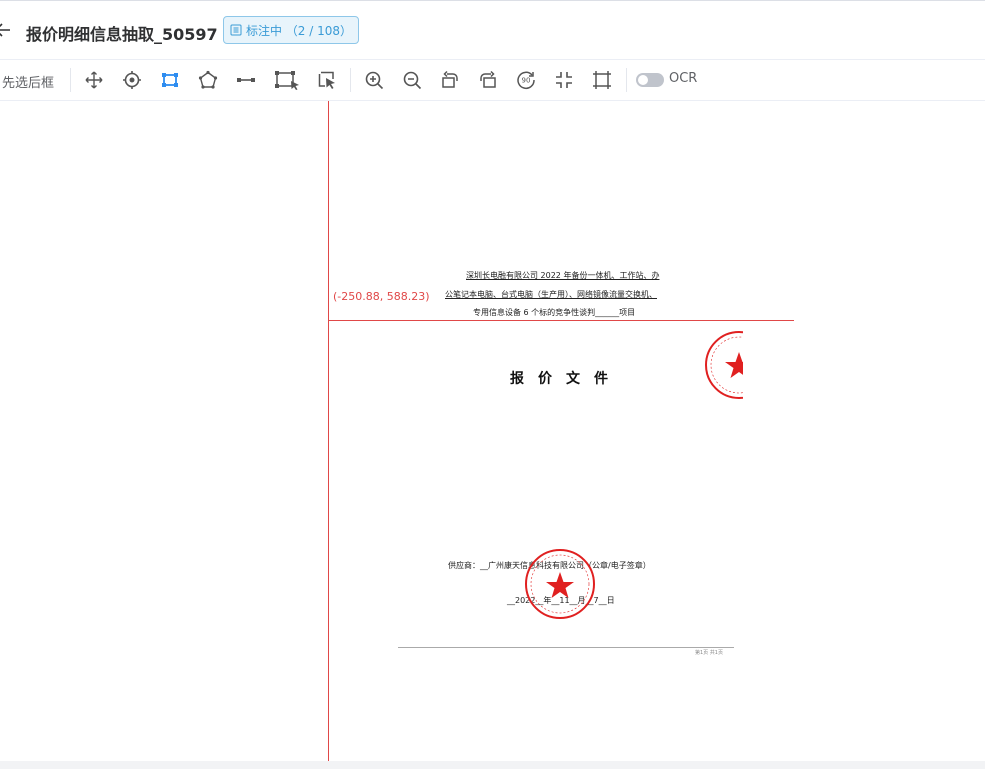 This screenshot has width=985, height=769. I want to click on page-title: 报价明细信息抽取_50597, so click(122, 34).